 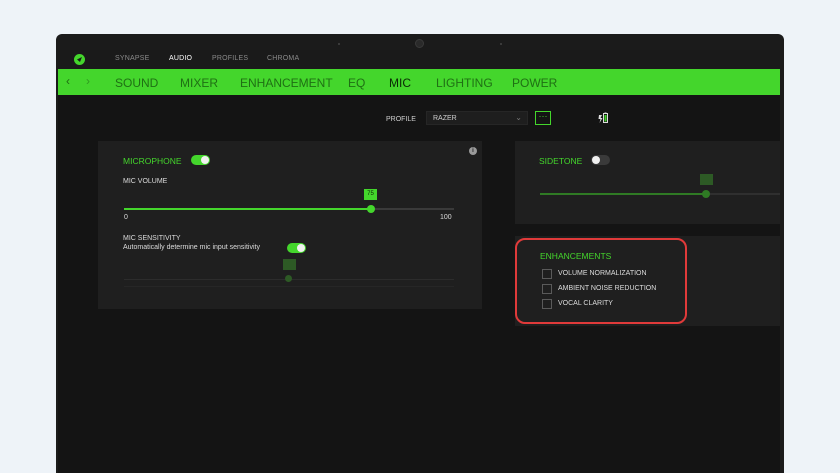 I want to click on back-arrow-icon: ‹, so click(x=68, y=81).